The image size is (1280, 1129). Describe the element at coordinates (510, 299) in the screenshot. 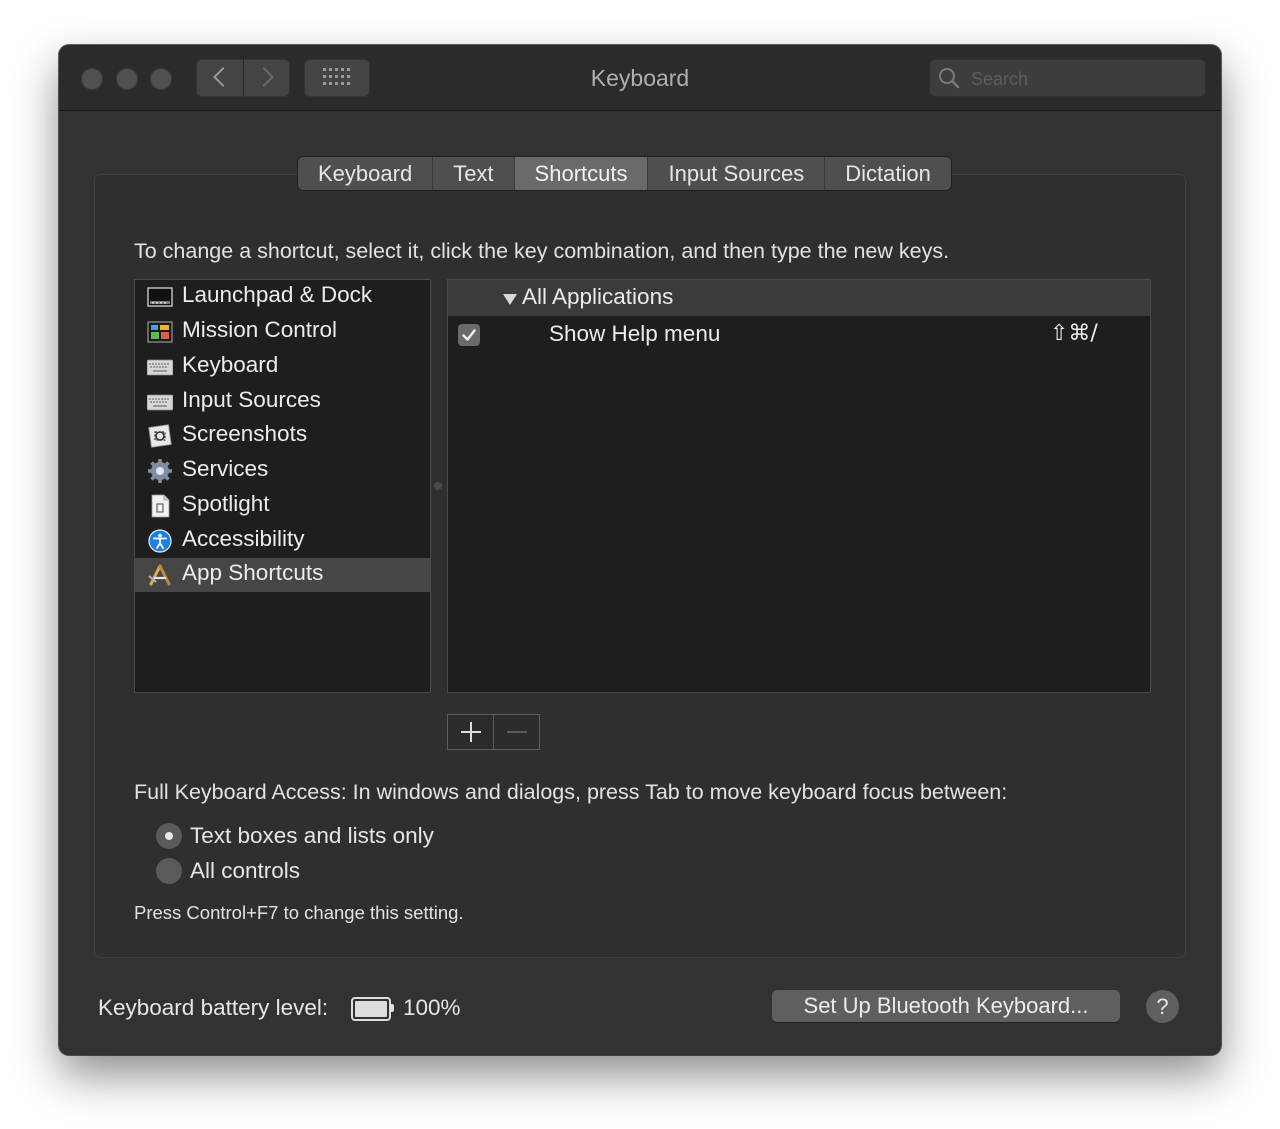

I see `disclosure-triangle-icon` at that location.